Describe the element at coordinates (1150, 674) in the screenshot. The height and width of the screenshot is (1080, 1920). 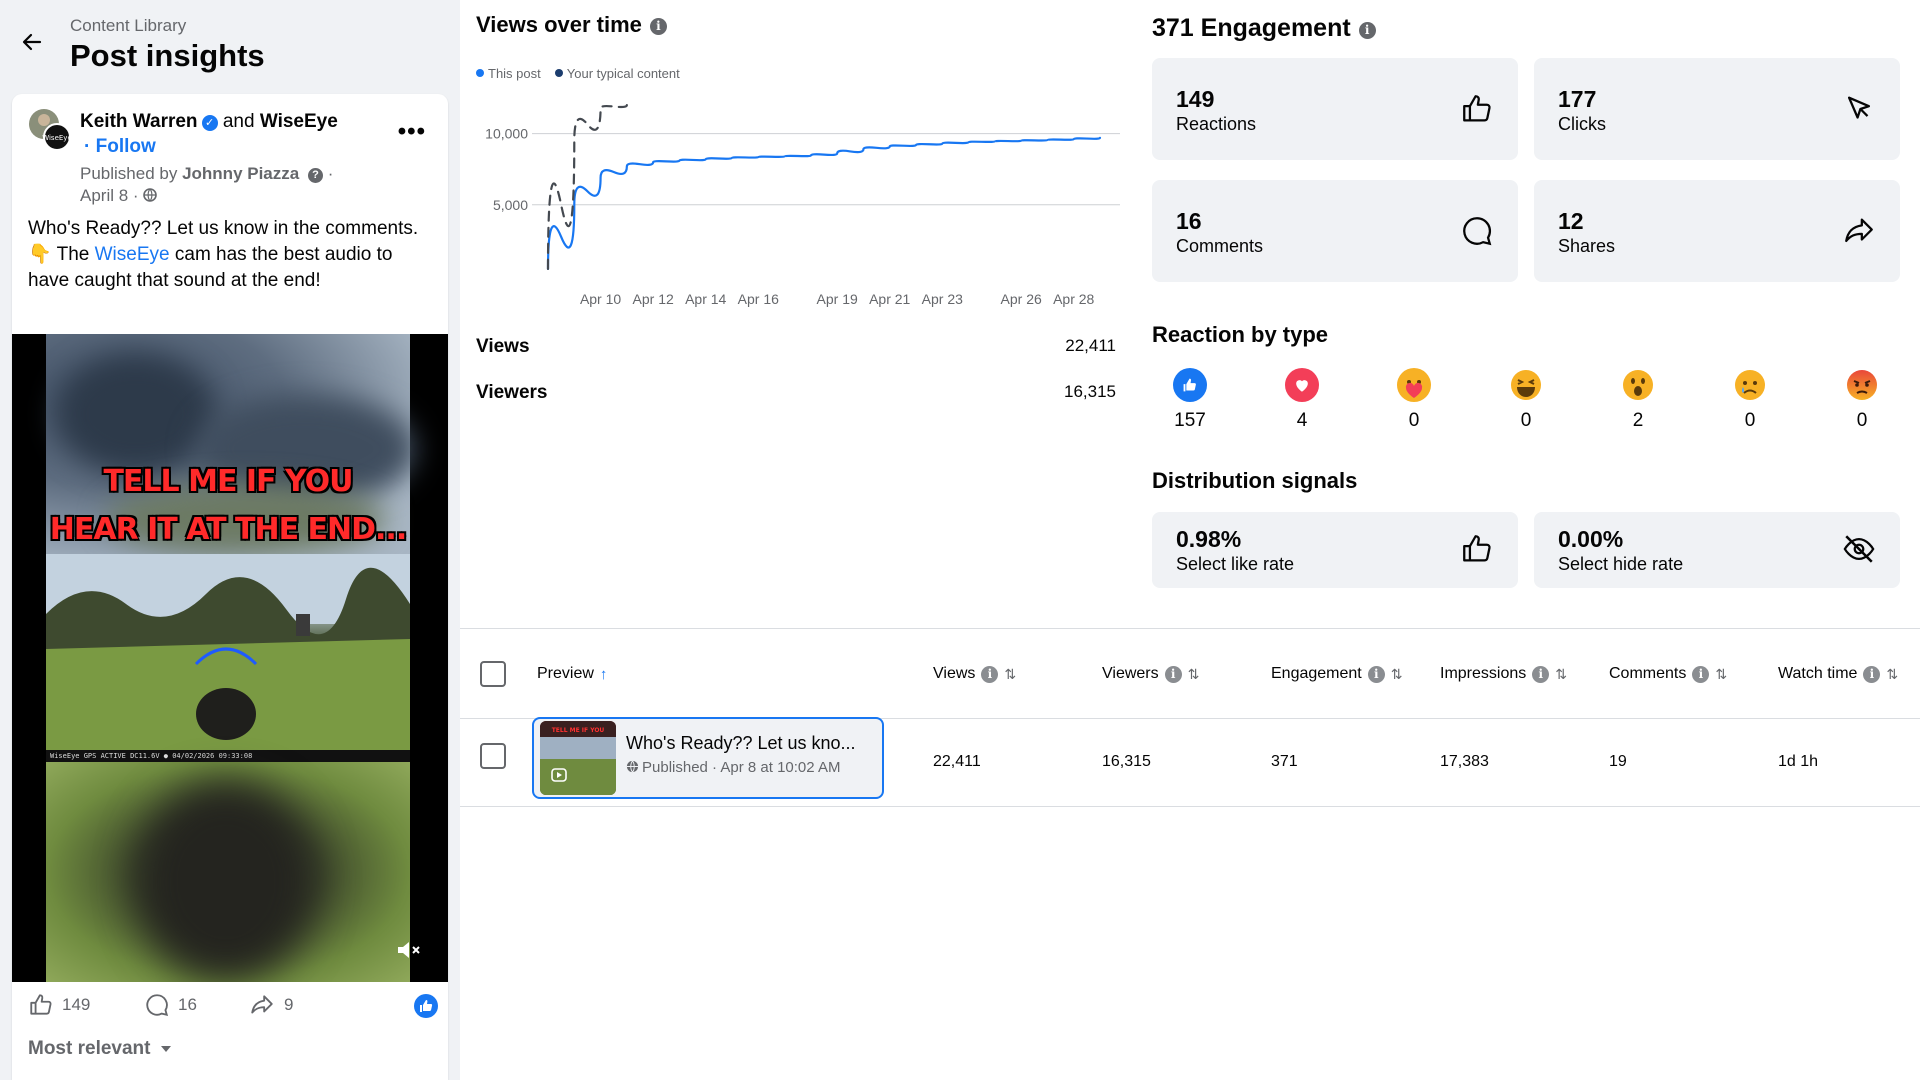
I see `column-header-viewers: Viewers i ⇅` at that location.